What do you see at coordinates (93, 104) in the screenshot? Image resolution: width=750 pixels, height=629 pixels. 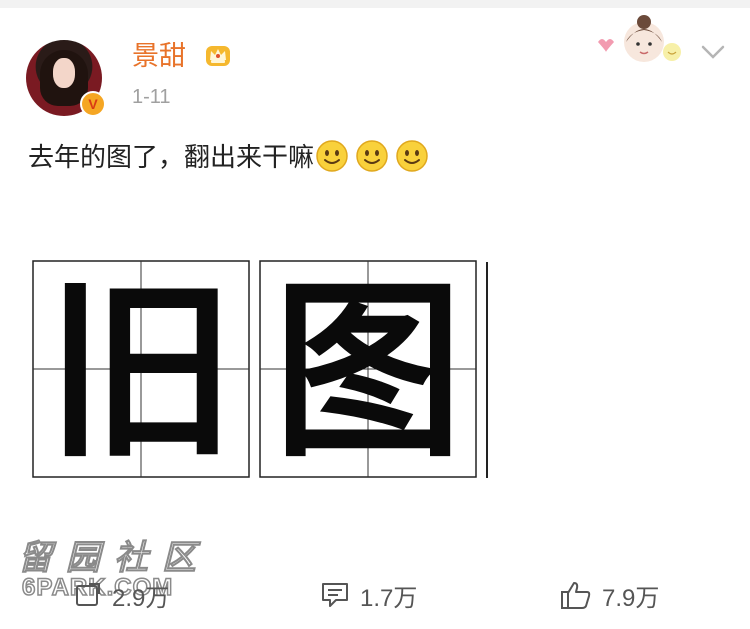 I see `verified-badge-icon: V` at bounding box center [93, 104].